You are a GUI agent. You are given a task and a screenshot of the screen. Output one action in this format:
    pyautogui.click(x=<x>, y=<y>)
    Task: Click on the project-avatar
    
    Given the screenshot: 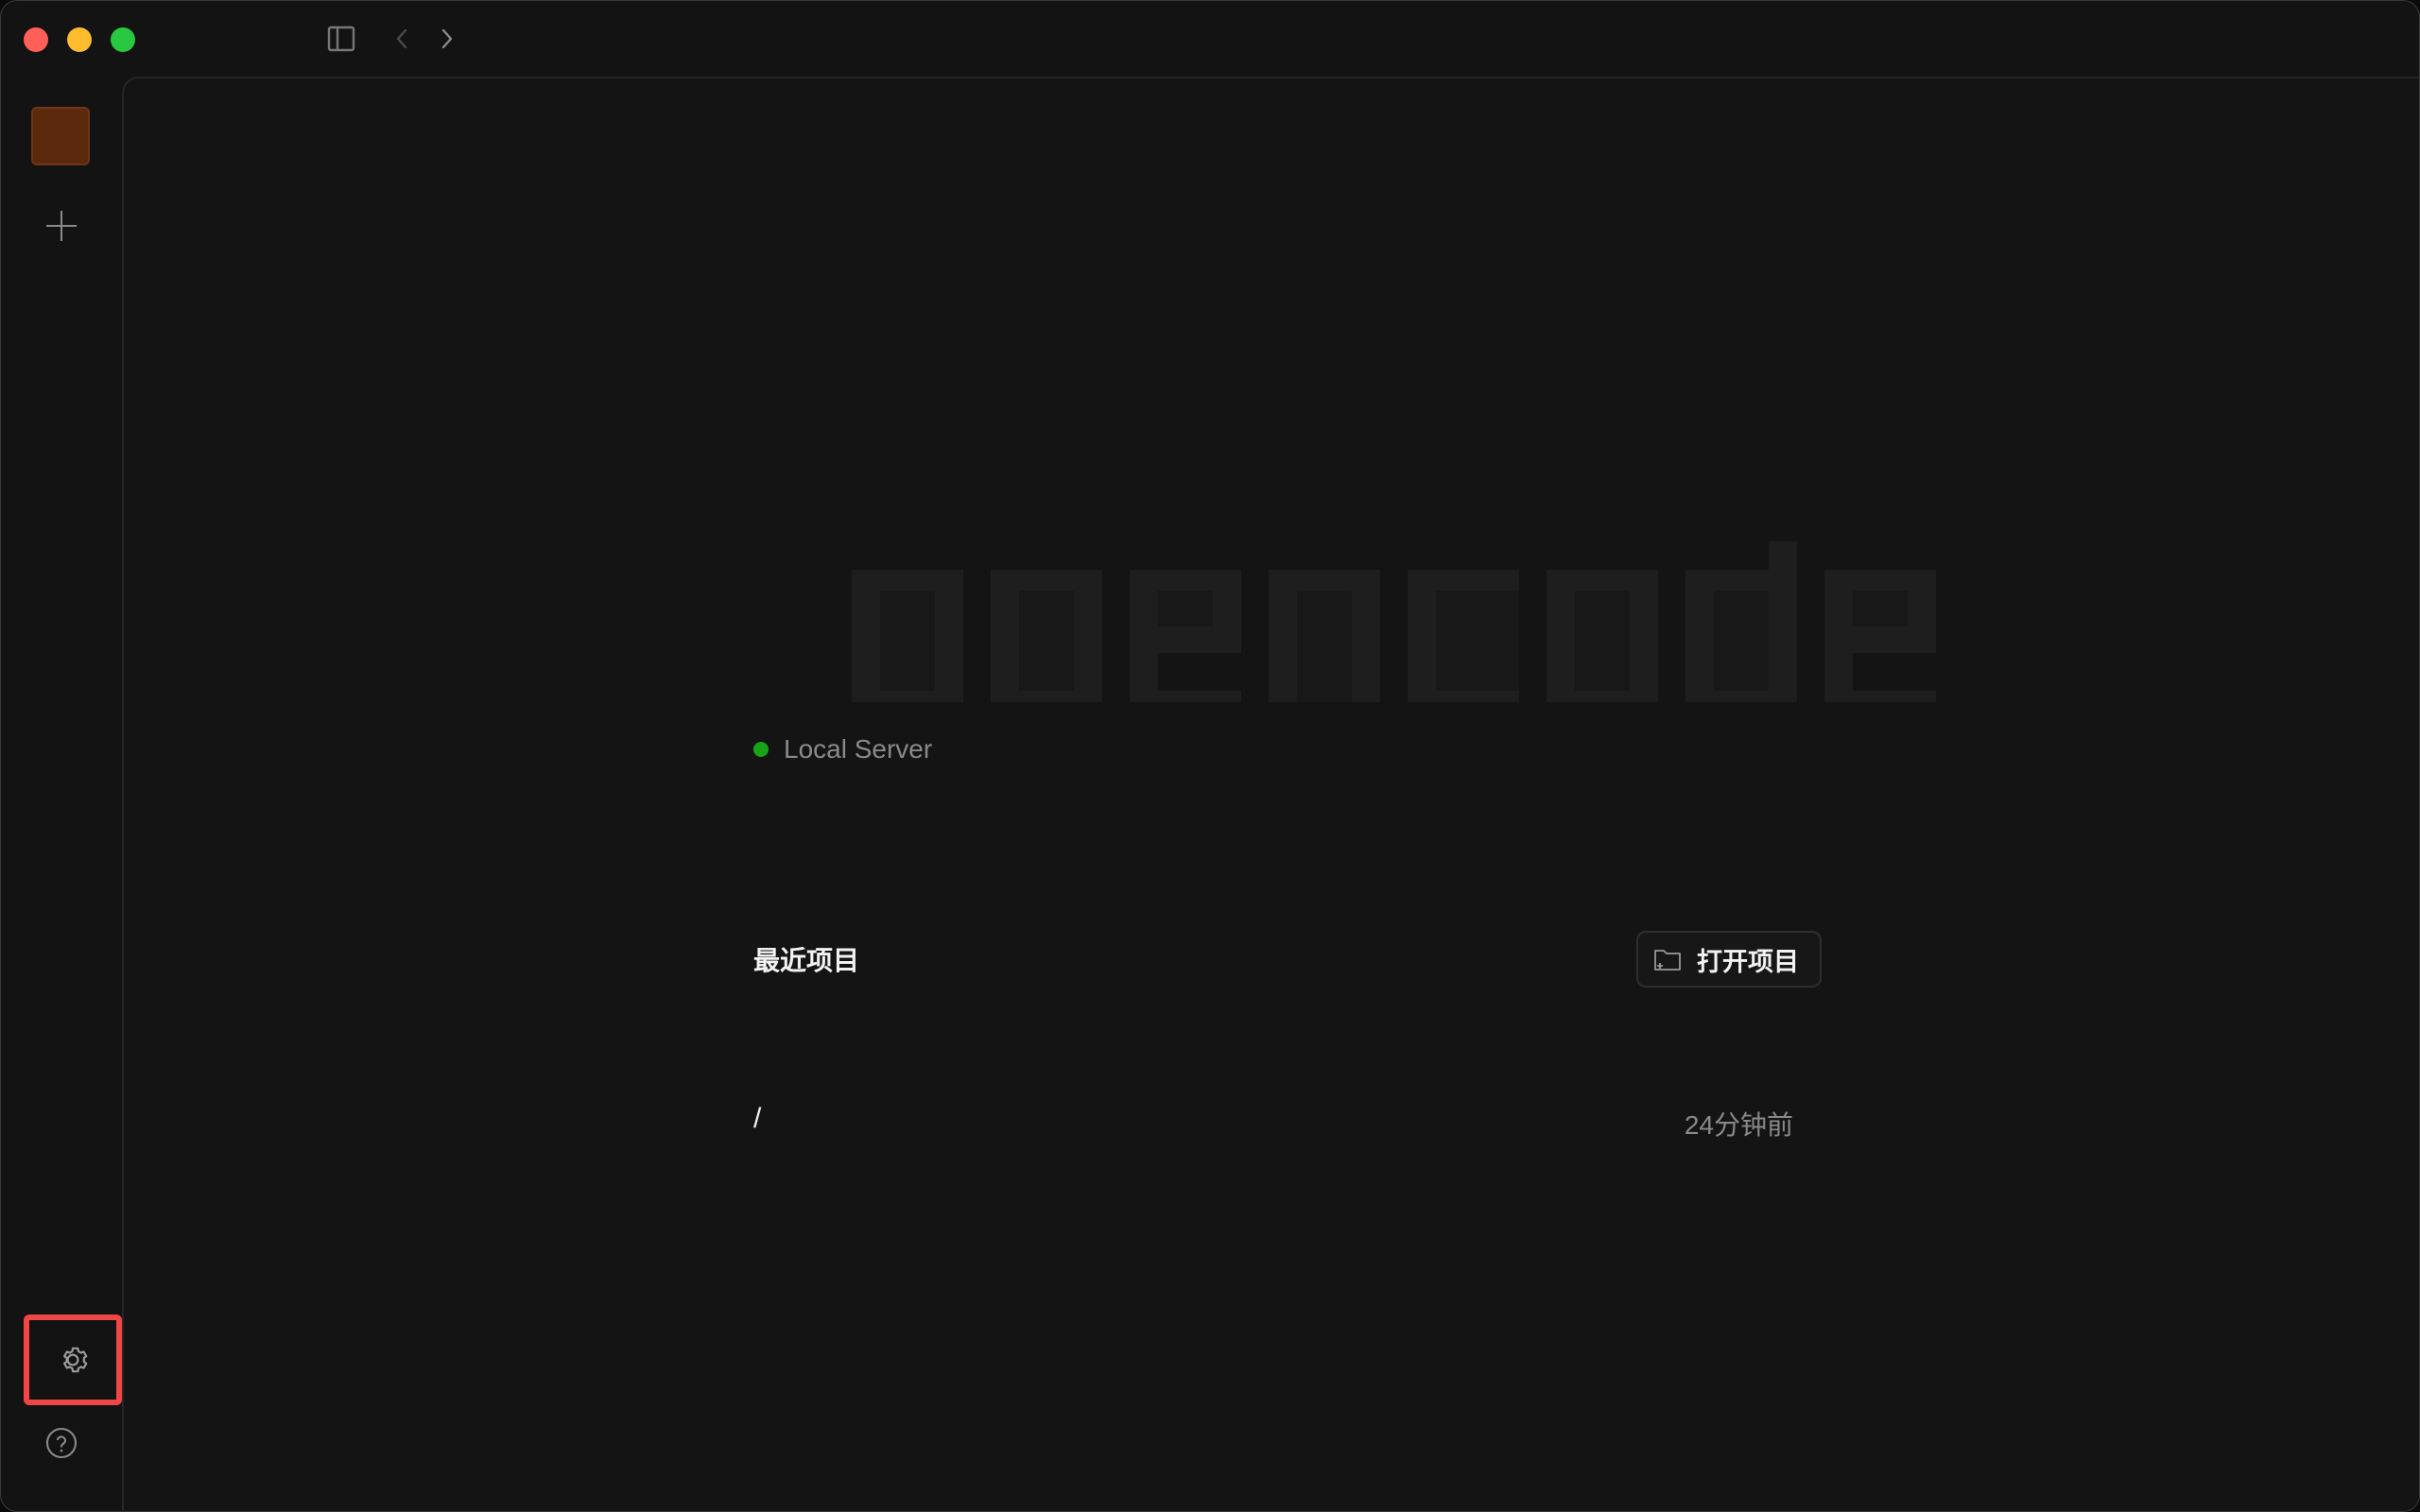 What is the action you would take?
    pyautogui.click(x=60, y=136)
    